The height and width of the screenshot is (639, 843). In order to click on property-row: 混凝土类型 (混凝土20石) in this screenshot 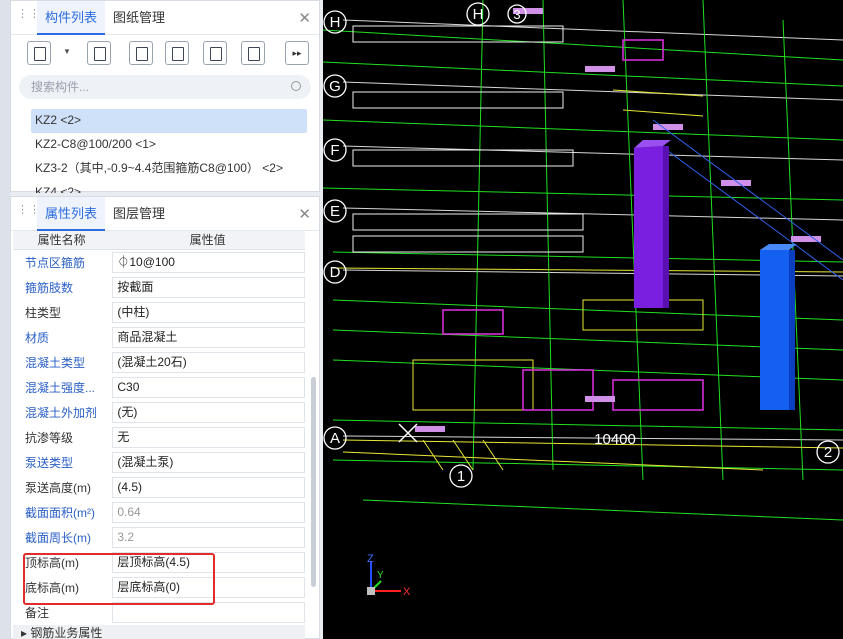, I will do `click(159, 362)`.